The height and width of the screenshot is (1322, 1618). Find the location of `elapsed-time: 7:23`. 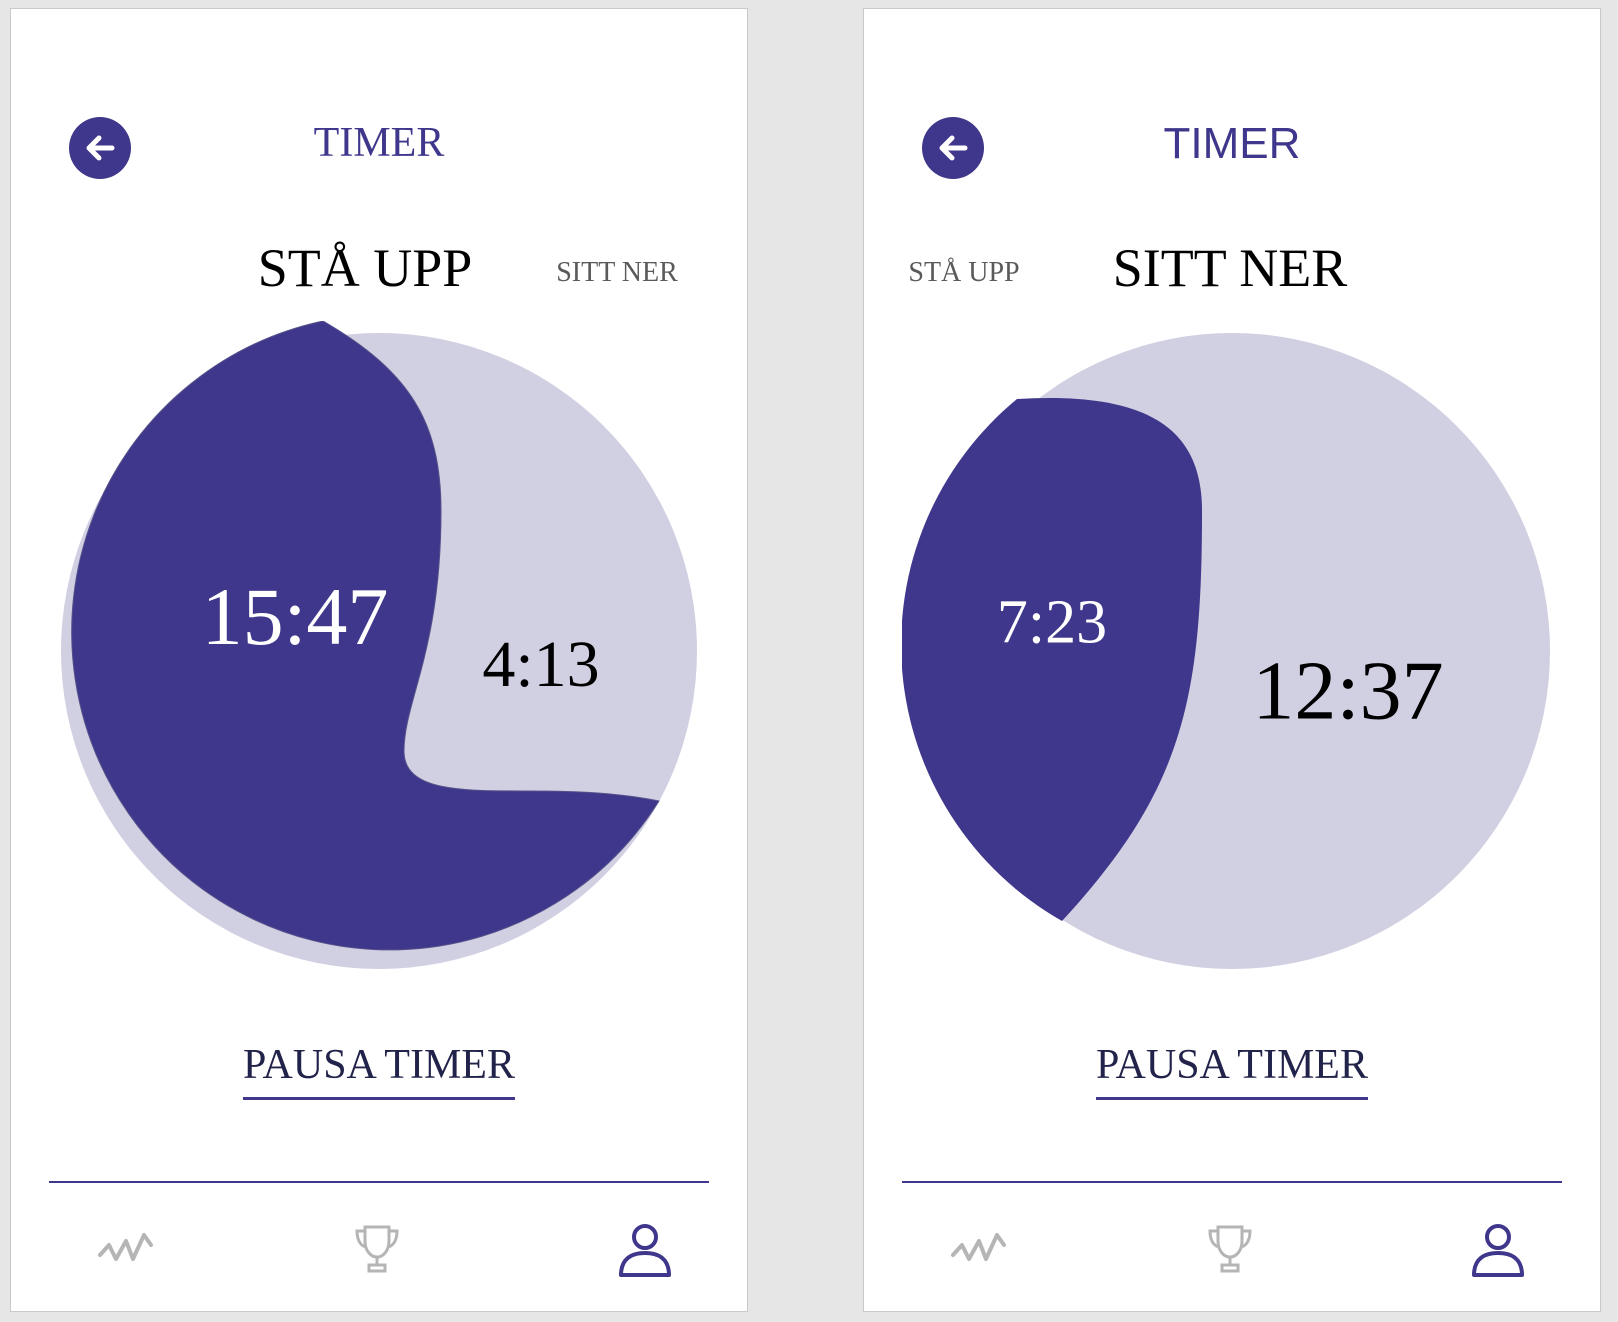

elapsed-time: 7:23 is located at coordinates (1052, 622).